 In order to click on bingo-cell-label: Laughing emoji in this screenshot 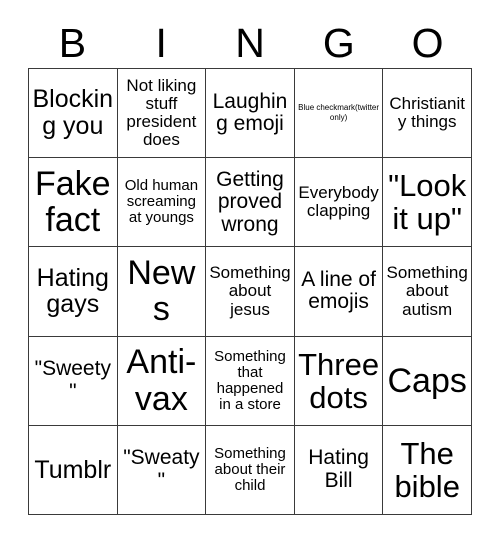, I will do `click(250, 112)`.